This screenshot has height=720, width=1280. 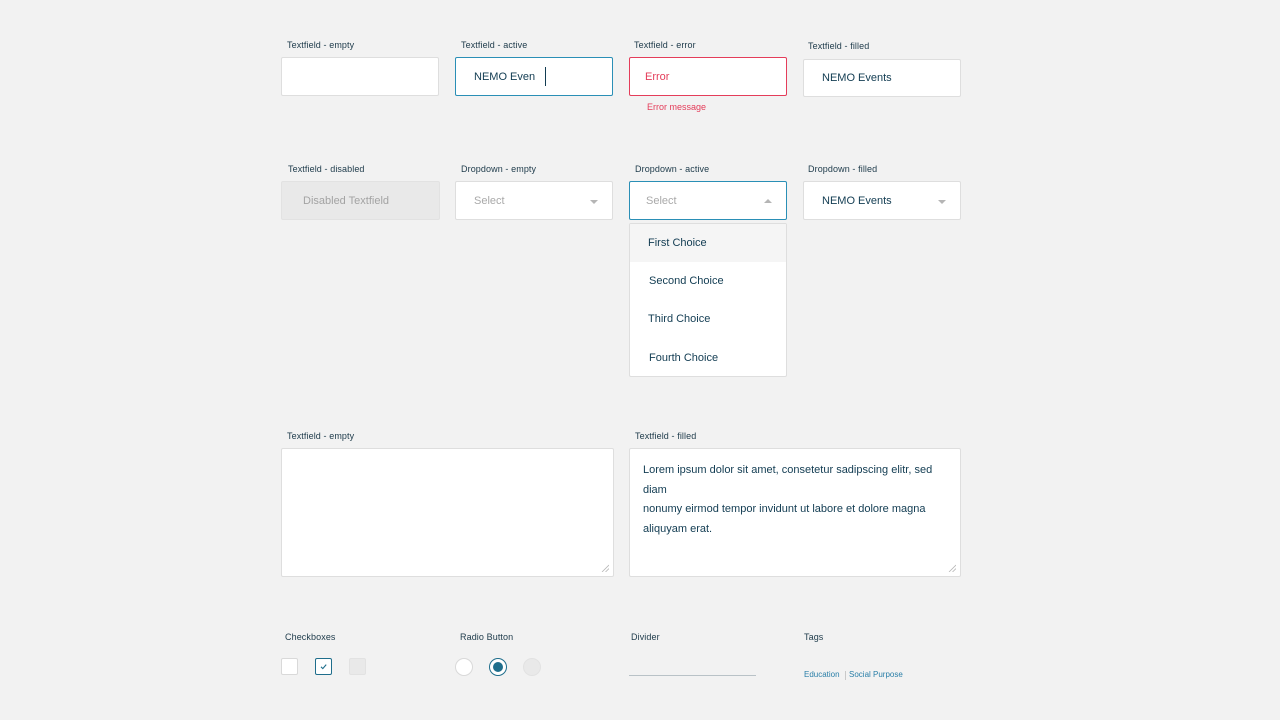 I want to click on dropdown-active-placeholder: Select, so click(x=661, y=200).